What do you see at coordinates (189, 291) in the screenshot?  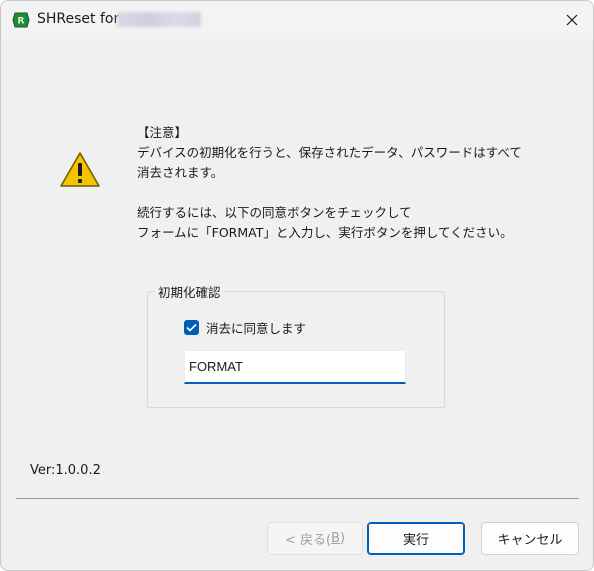 I see `confirm-group-label: 初期化確認` at bounding box center [189, 291].